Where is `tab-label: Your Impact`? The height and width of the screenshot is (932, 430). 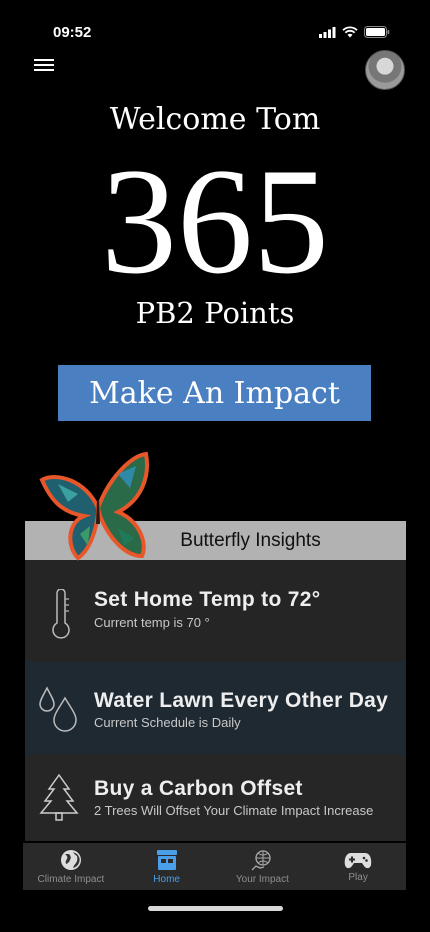
tab-label: Your Impact is located at coordinates (262, 879).